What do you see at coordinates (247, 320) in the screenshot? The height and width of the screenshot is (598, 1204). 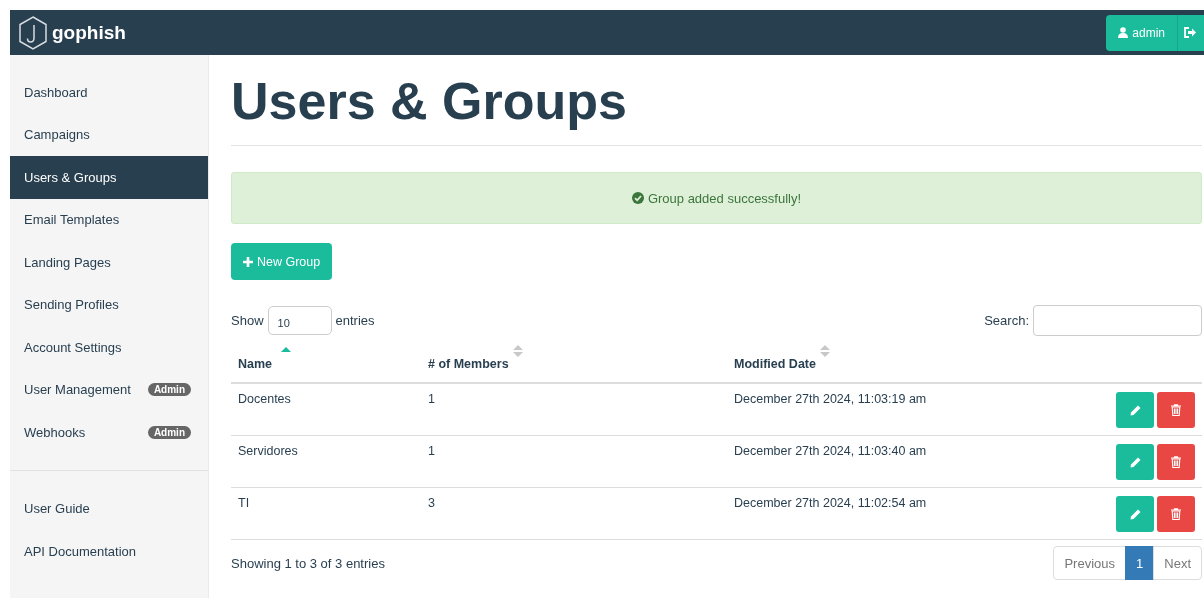 I see `show-label: Show` at bounding box center [247, 320].